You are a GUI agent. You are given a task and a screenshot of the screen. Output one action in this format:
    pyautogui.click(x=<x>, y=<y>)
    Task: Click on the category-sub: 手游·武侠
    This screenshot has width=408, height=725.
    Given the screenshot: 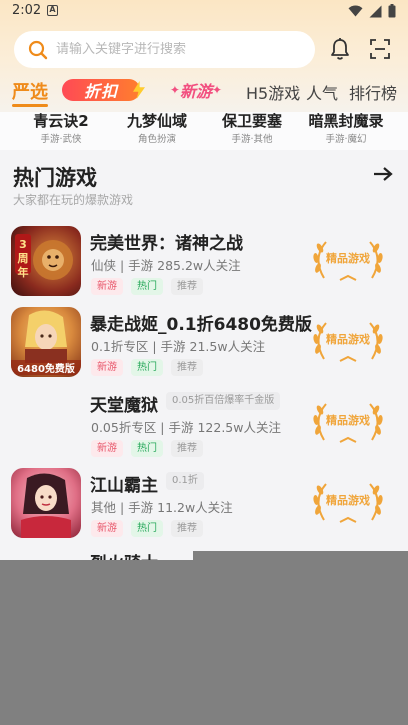 What is the action you would take?
    pyautogui.click(x=61, y=139)
    